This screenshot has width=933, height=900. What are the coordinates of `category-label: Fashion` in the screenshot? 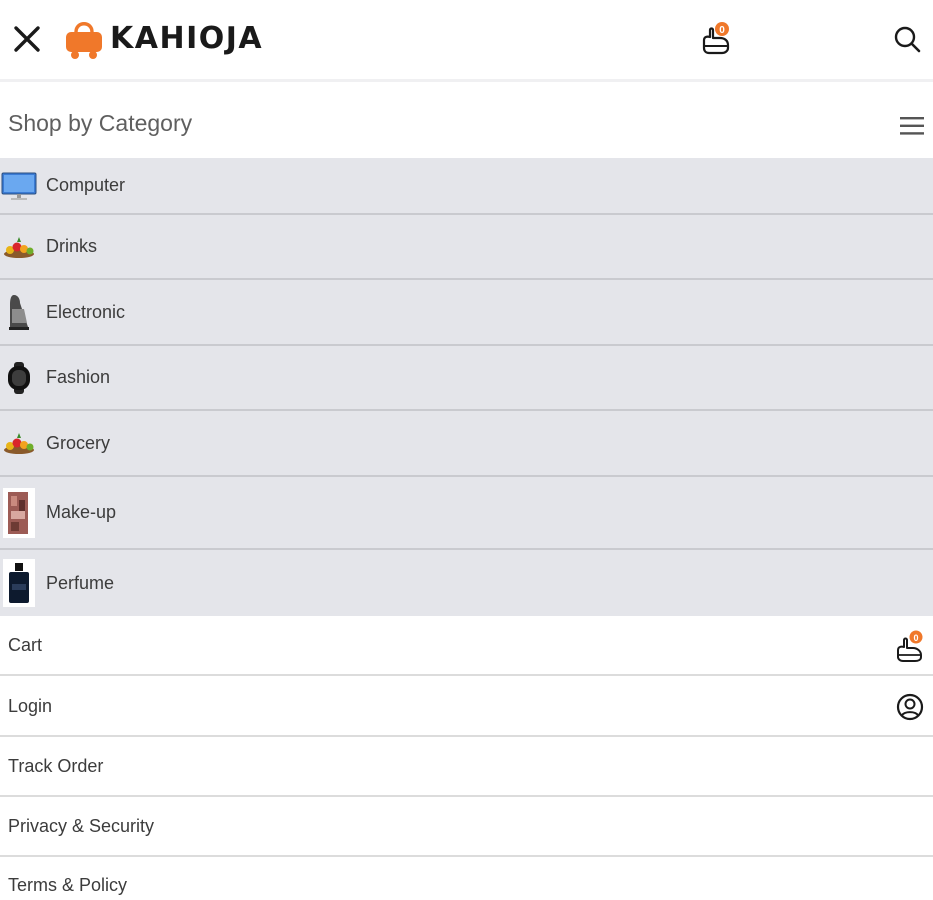 It's located at (78, 377).